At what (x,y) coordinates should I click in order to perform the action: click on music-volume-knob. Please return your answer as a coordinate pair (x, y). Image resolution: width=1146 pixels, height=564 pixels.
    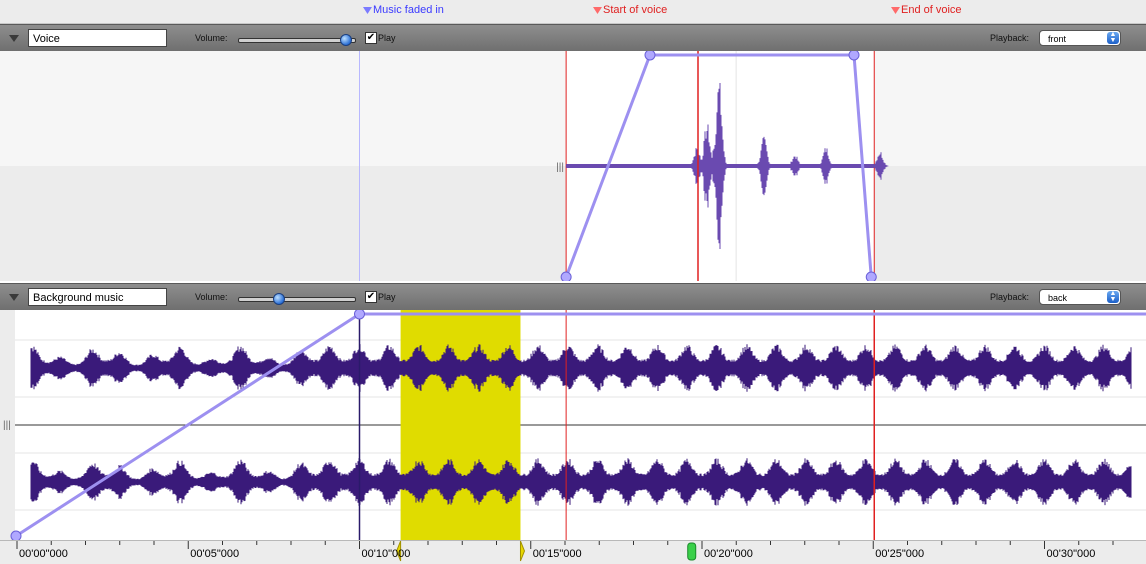
    Looking at the image, I should click on (278, 299).